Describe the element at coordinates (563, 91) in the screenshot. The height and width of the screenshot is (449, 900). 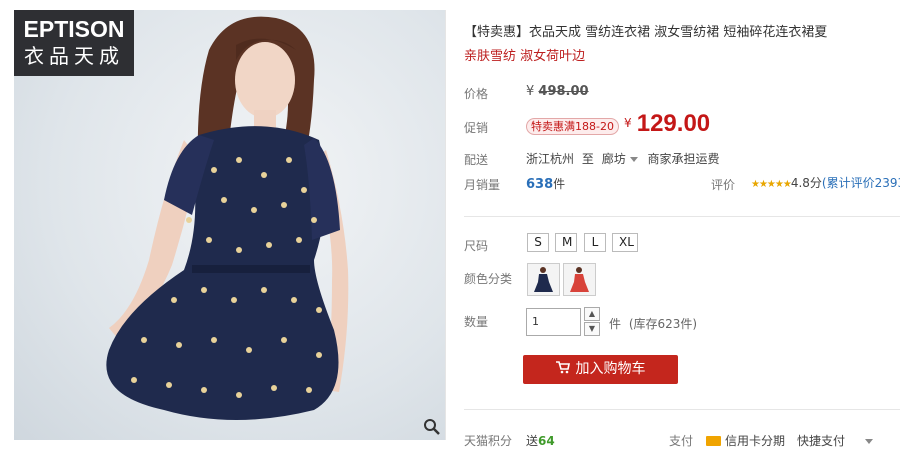
I see `list-price-value: 498.00` at that location.